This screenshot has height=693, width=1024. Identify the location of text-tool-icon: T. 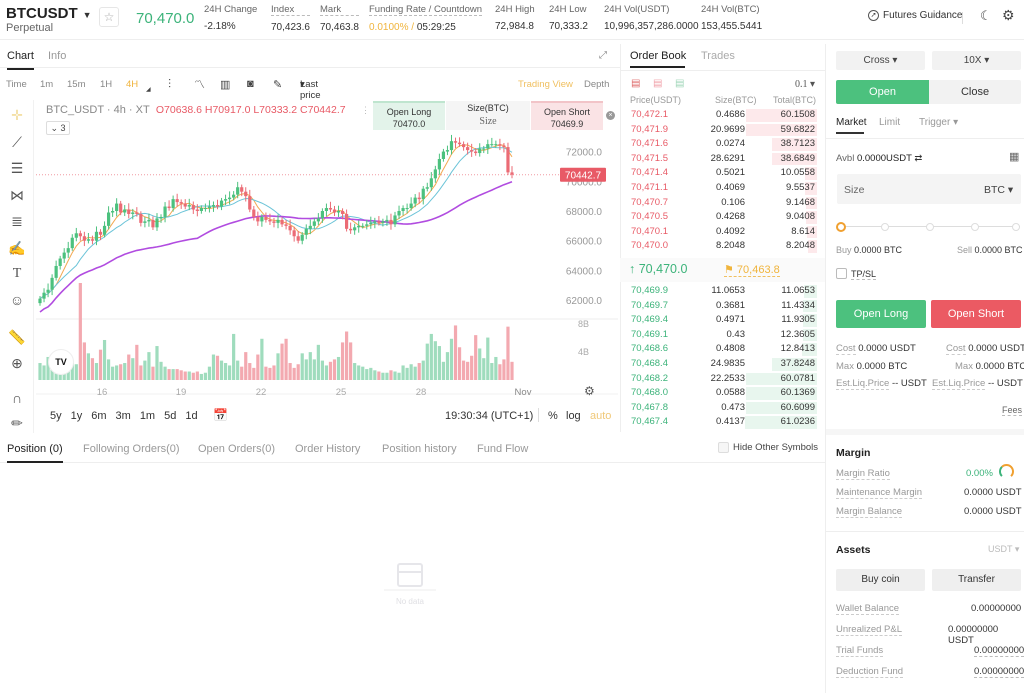
(17, 274).